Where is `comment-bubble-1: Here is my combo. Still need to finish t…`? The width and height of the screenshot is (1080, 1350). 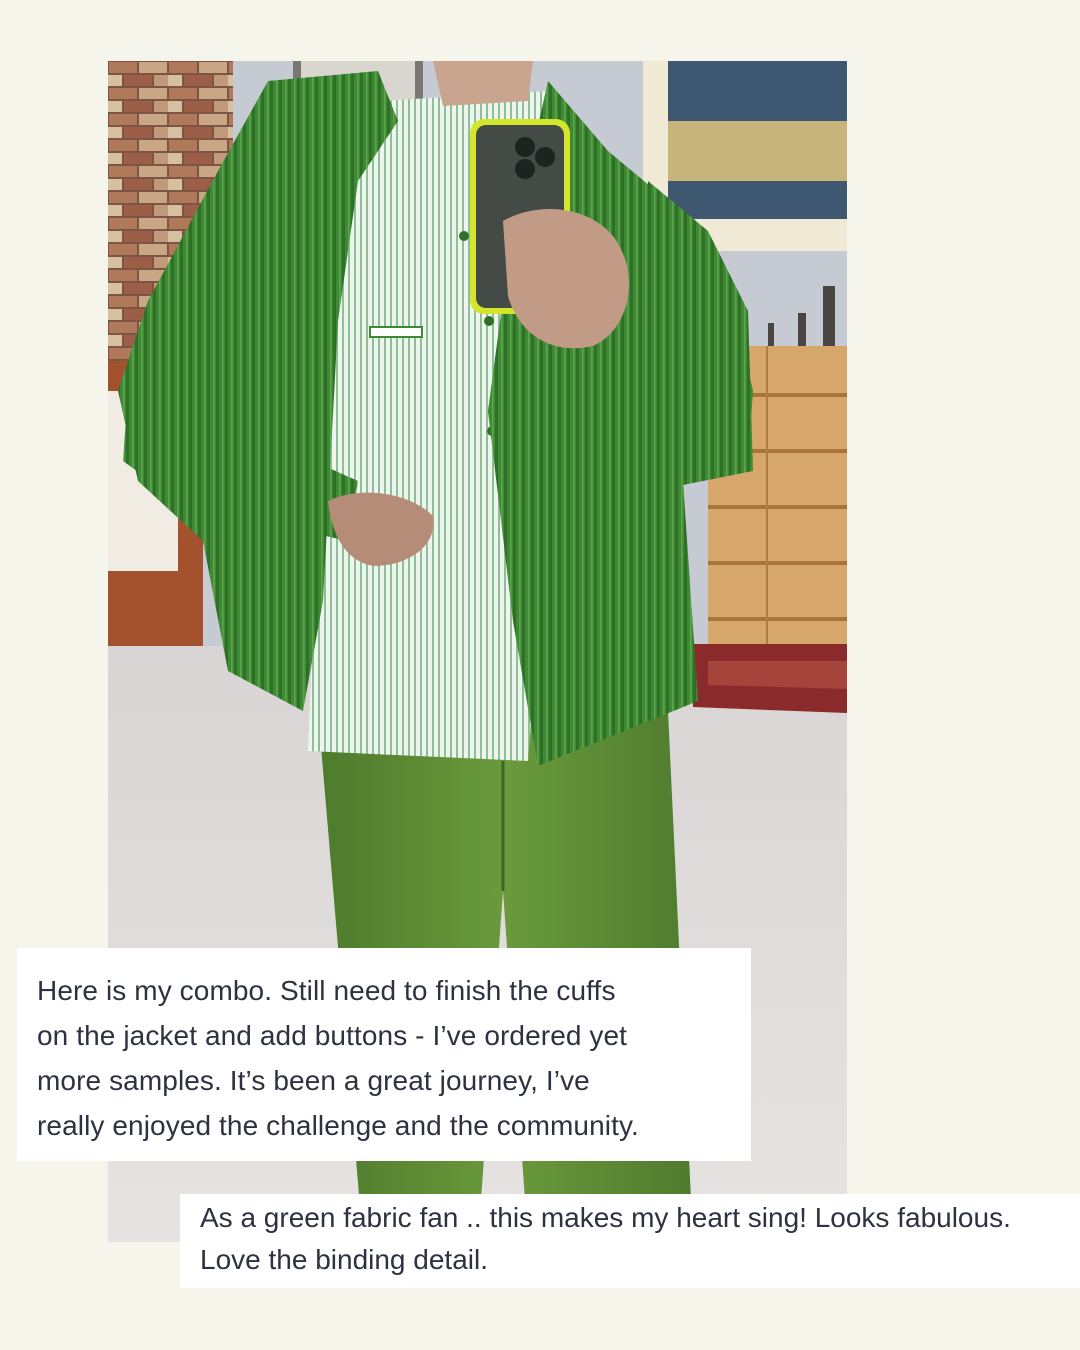 comment-bubble-1: Here is my combo. Still need to finish t… is located at coordinates (384, 1054).